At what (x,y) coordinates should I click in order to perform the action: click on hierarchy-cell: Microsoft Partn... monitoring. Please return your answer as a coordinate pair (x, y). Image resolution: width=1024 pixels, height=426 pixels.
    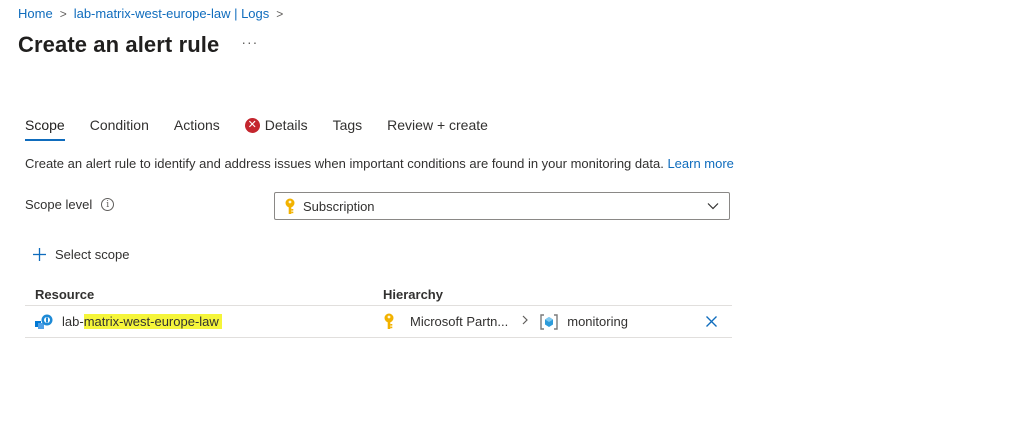
    Looking at the image, I should click on (557, 321).